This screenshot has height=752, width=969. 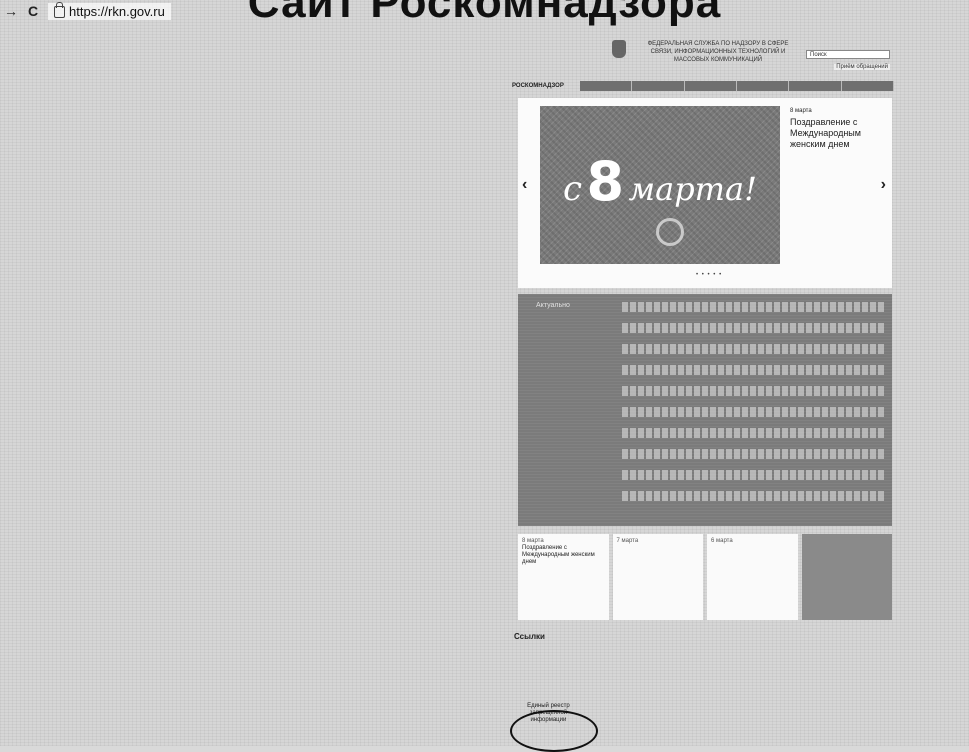 What do you see at coordinates (660, 181) in the screenshot?
I see `banner-text: с 8 марта!` at bounding box center [660, 181].